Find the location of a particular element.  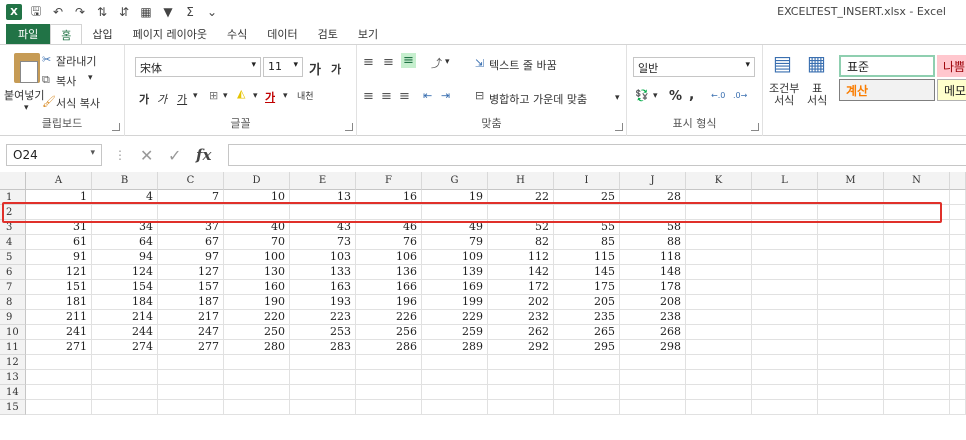

cell-C8: 187 is located at coordinates (191, 302).